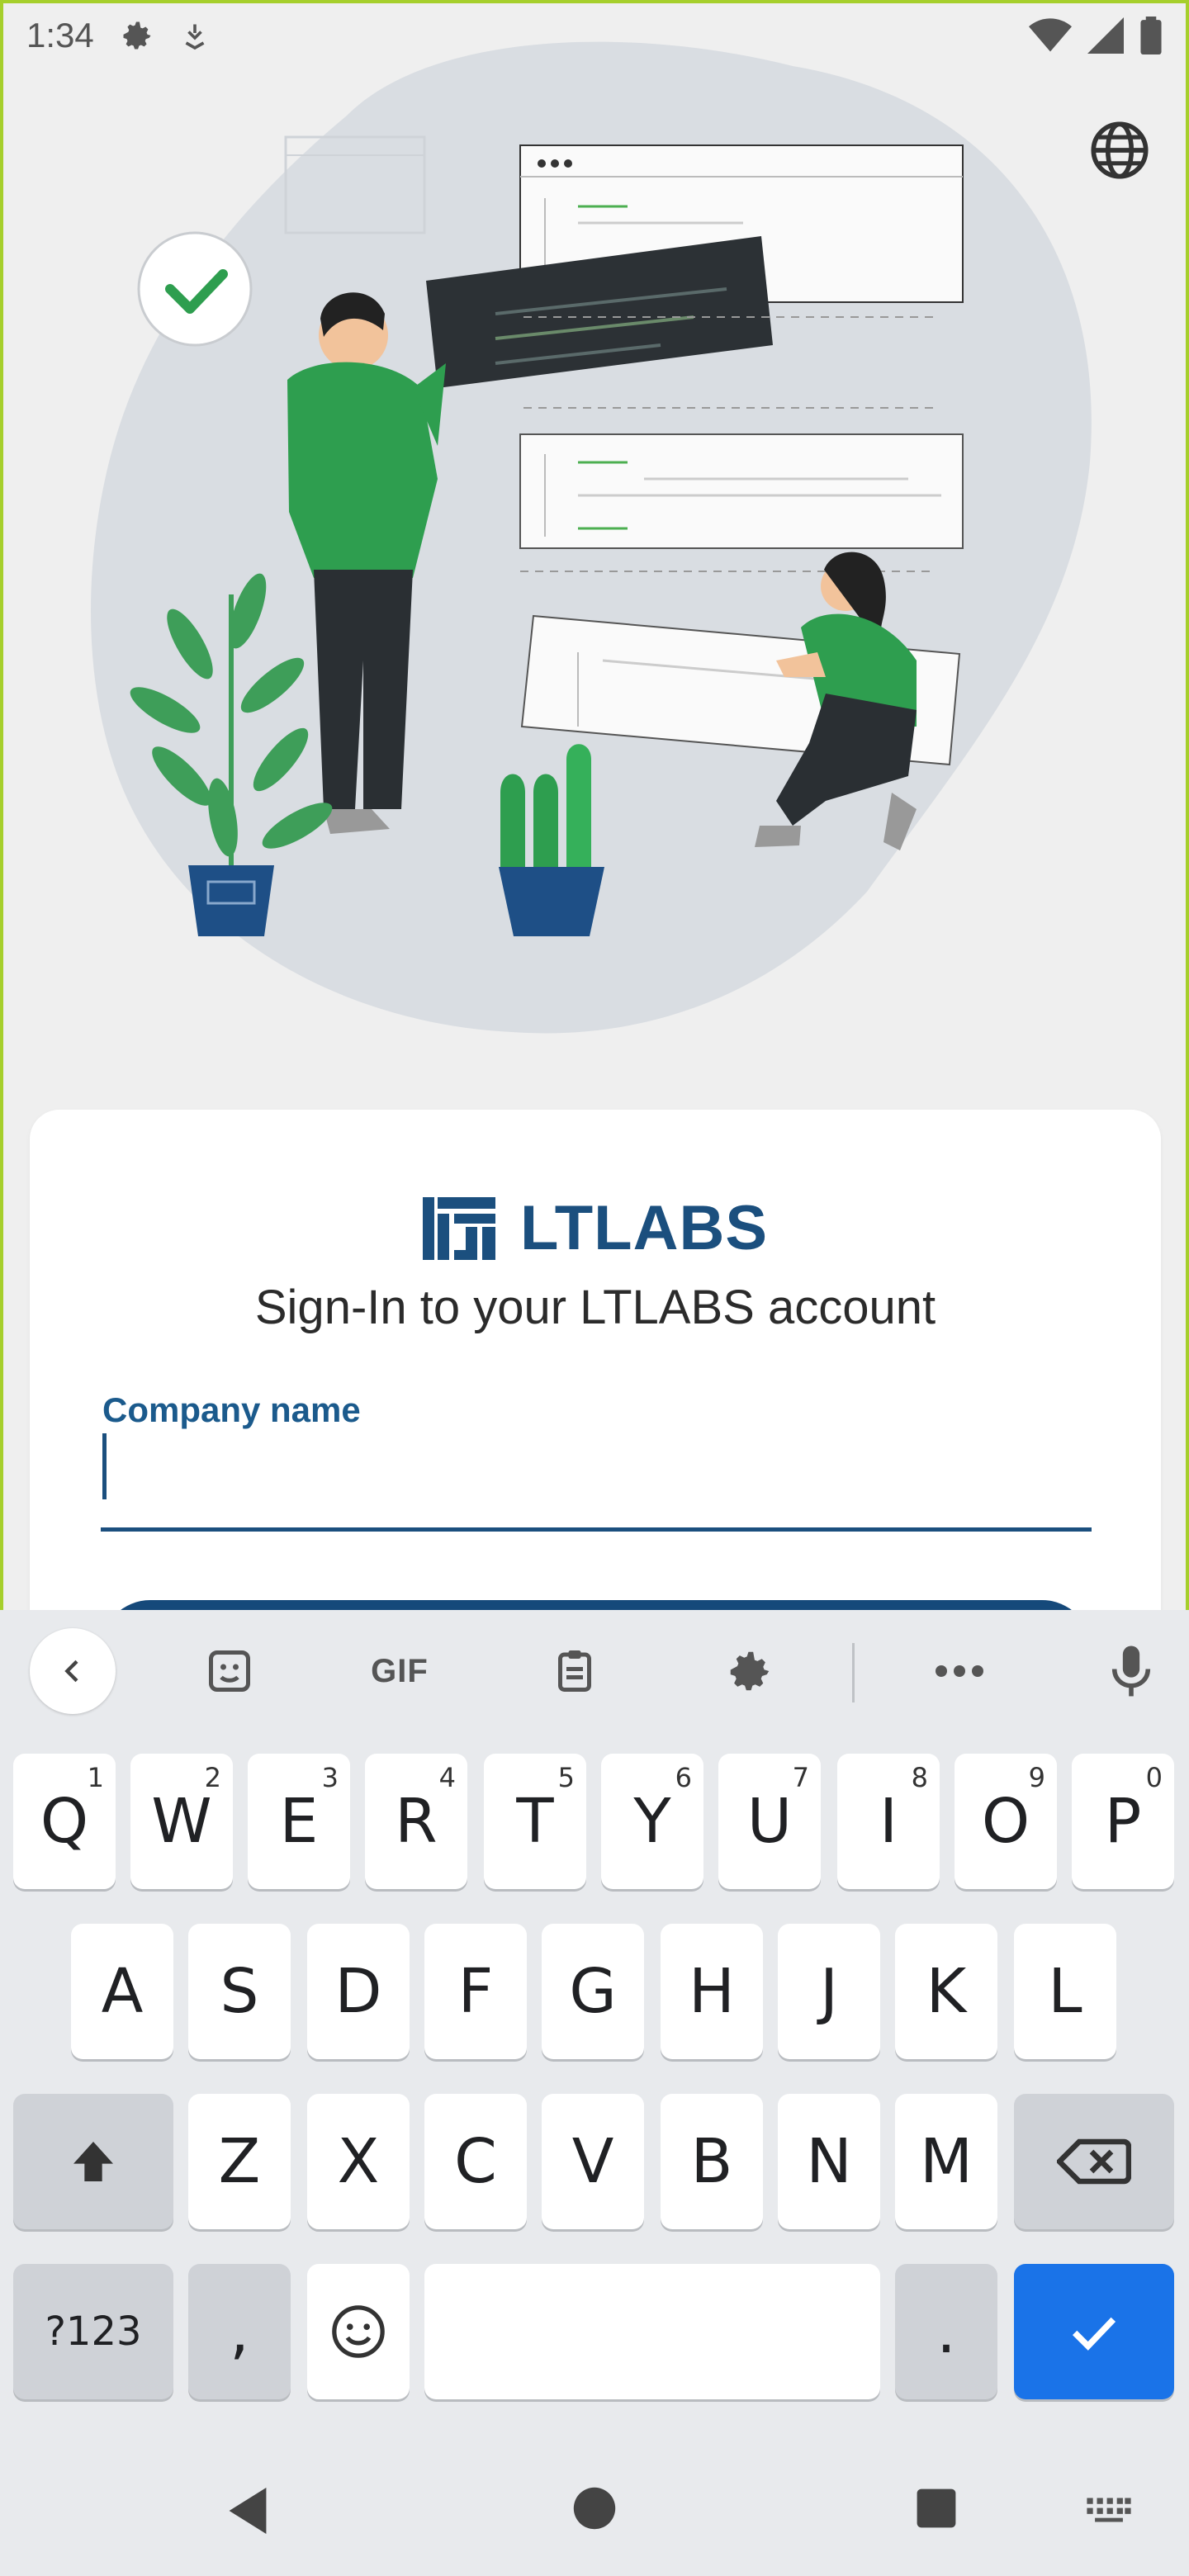 This screenshot has width=1189, height=2576. Describe the element at coordinates (593, 1991) in the screenshot. I see `key-g: G` at that location.